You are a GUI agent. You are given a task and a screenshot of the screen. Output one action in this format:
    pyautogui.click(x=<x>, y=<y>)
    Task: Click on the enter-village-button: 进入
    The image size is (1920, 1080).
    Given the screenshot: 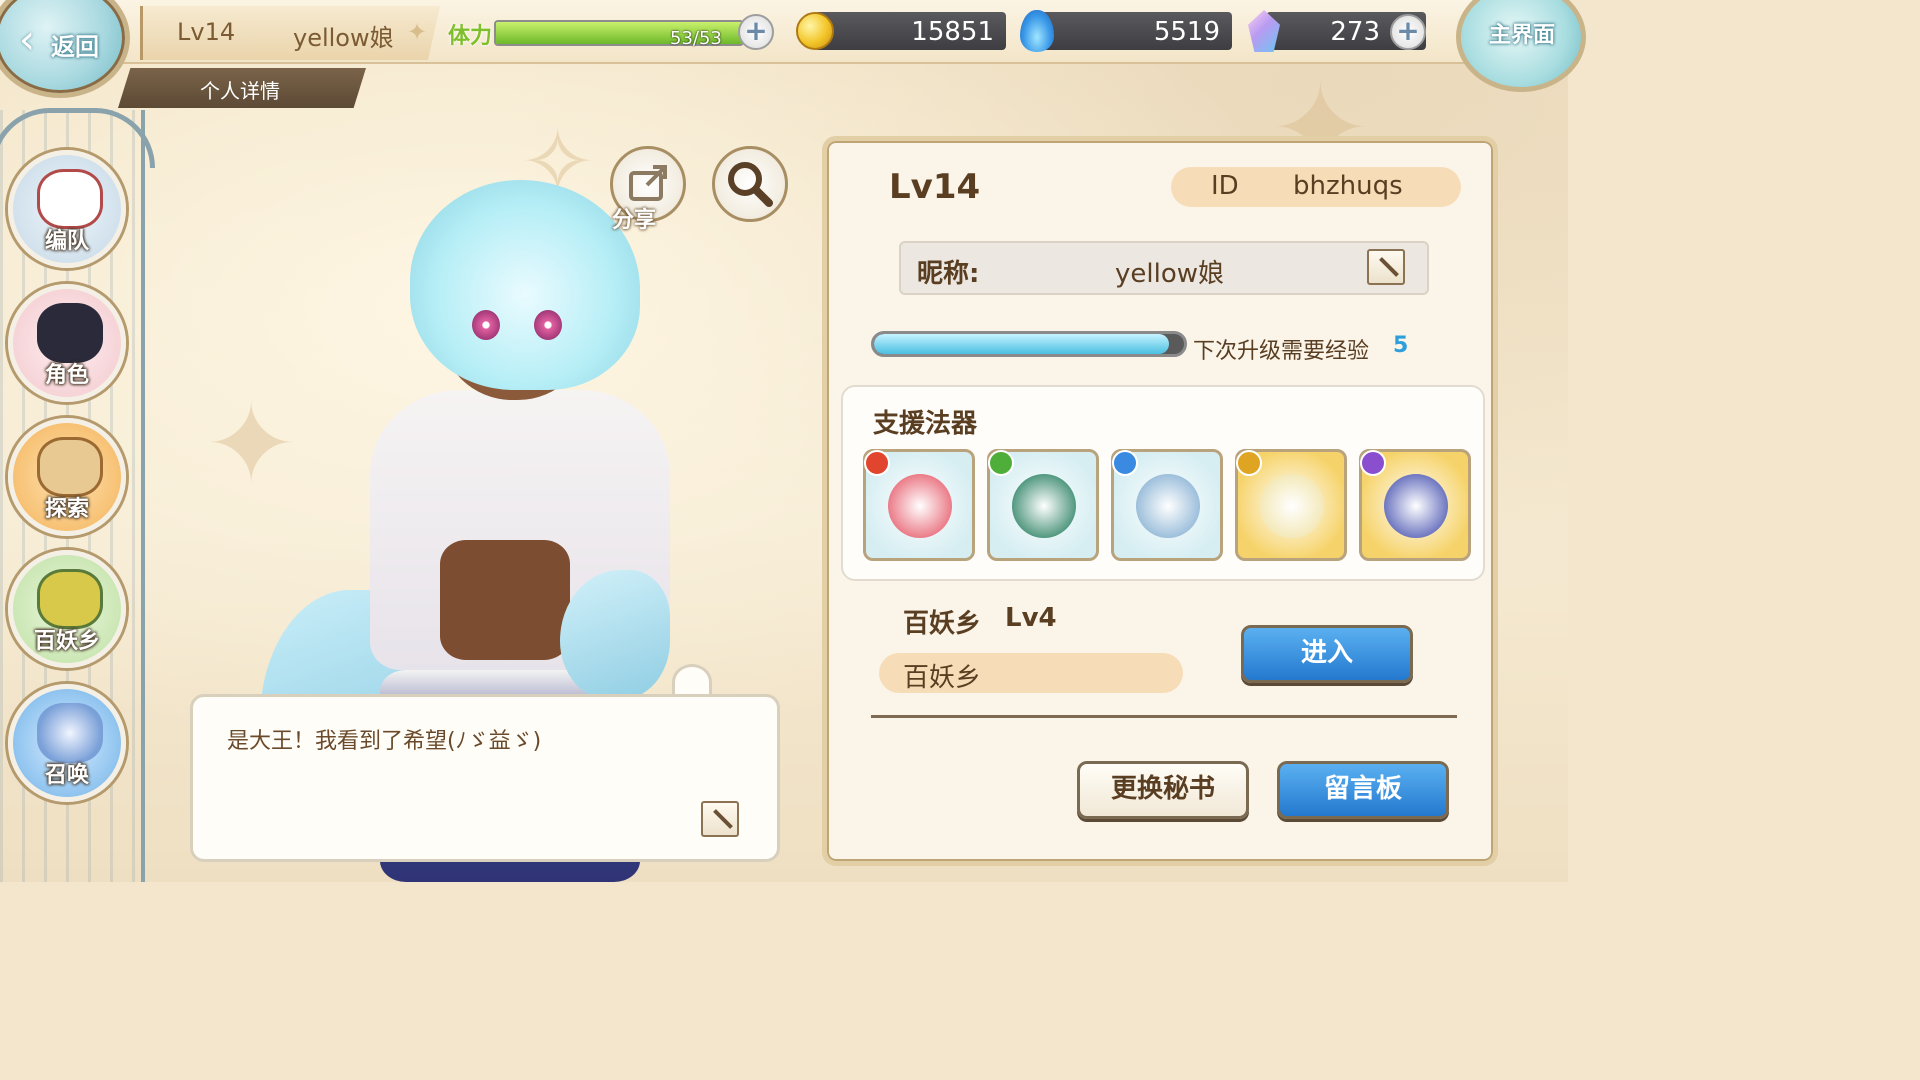 What is the action you would take?
    pyautogui.click(x=1327, y=654)
    